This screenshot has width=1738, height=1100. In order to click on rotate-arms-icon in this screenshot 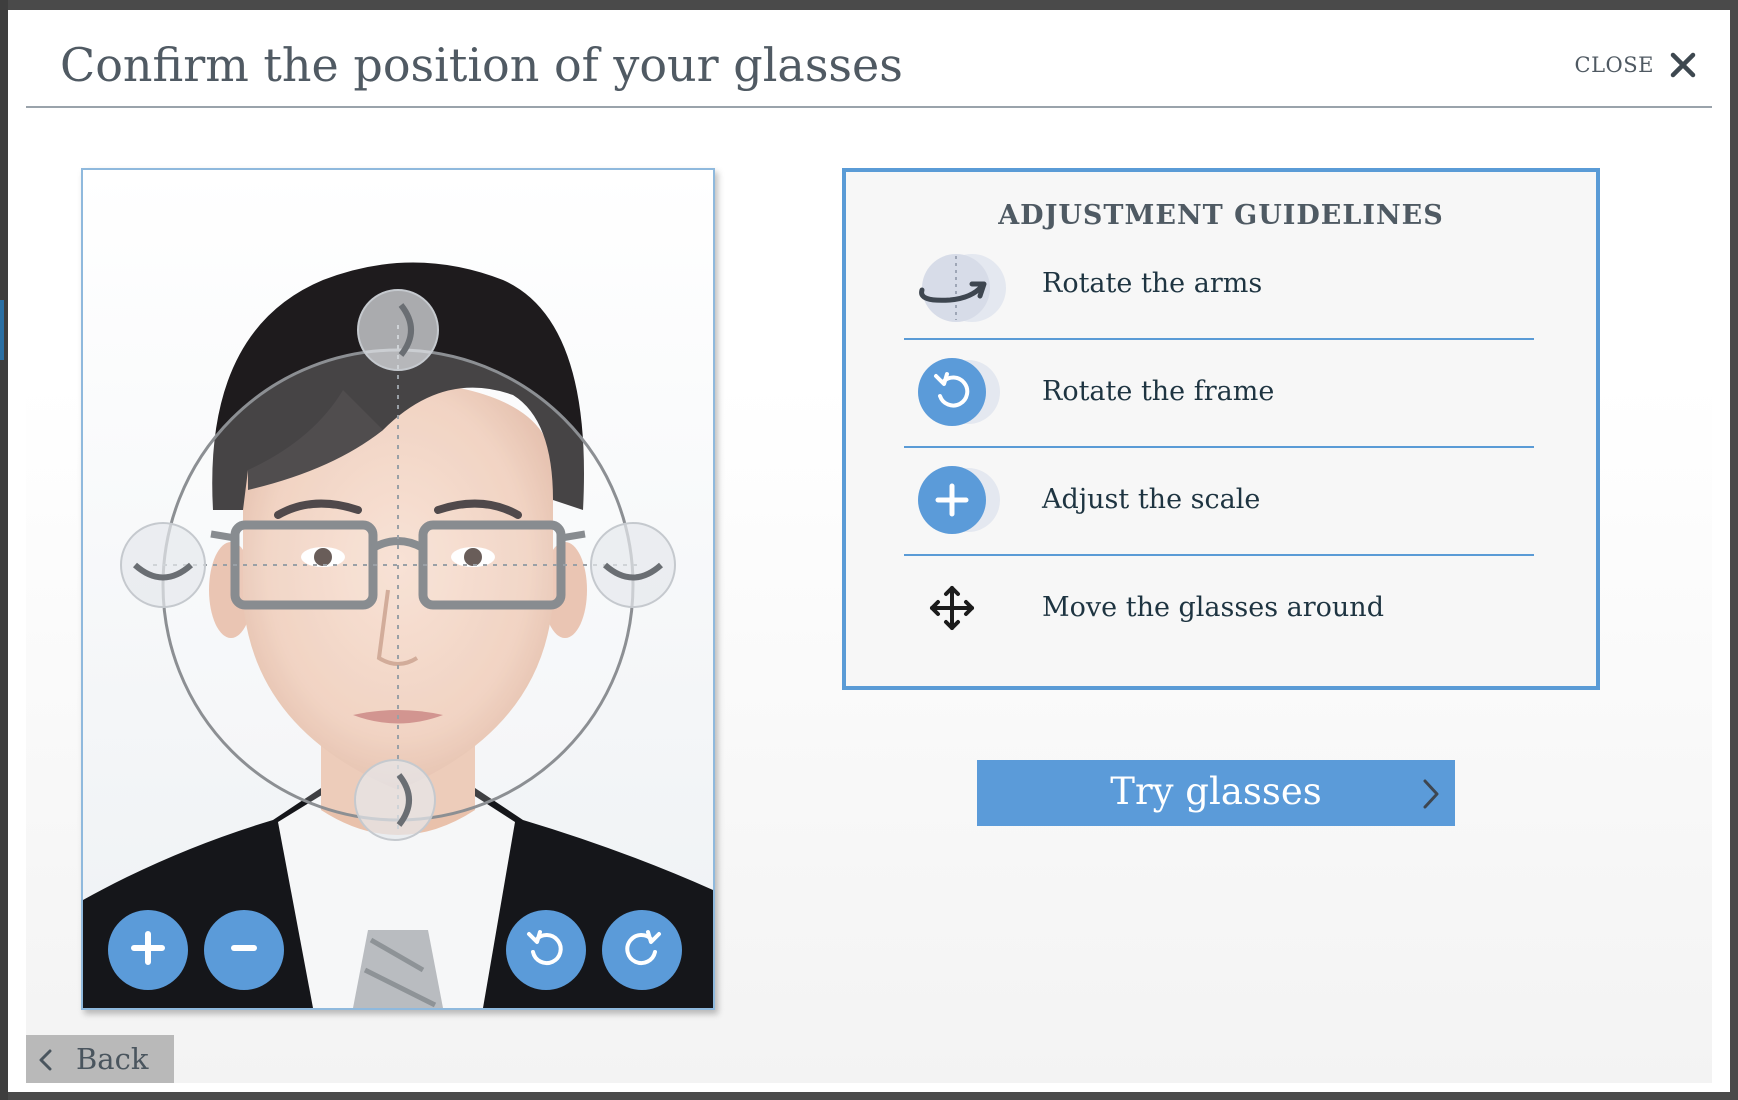, I will do `click(965, 288)`.